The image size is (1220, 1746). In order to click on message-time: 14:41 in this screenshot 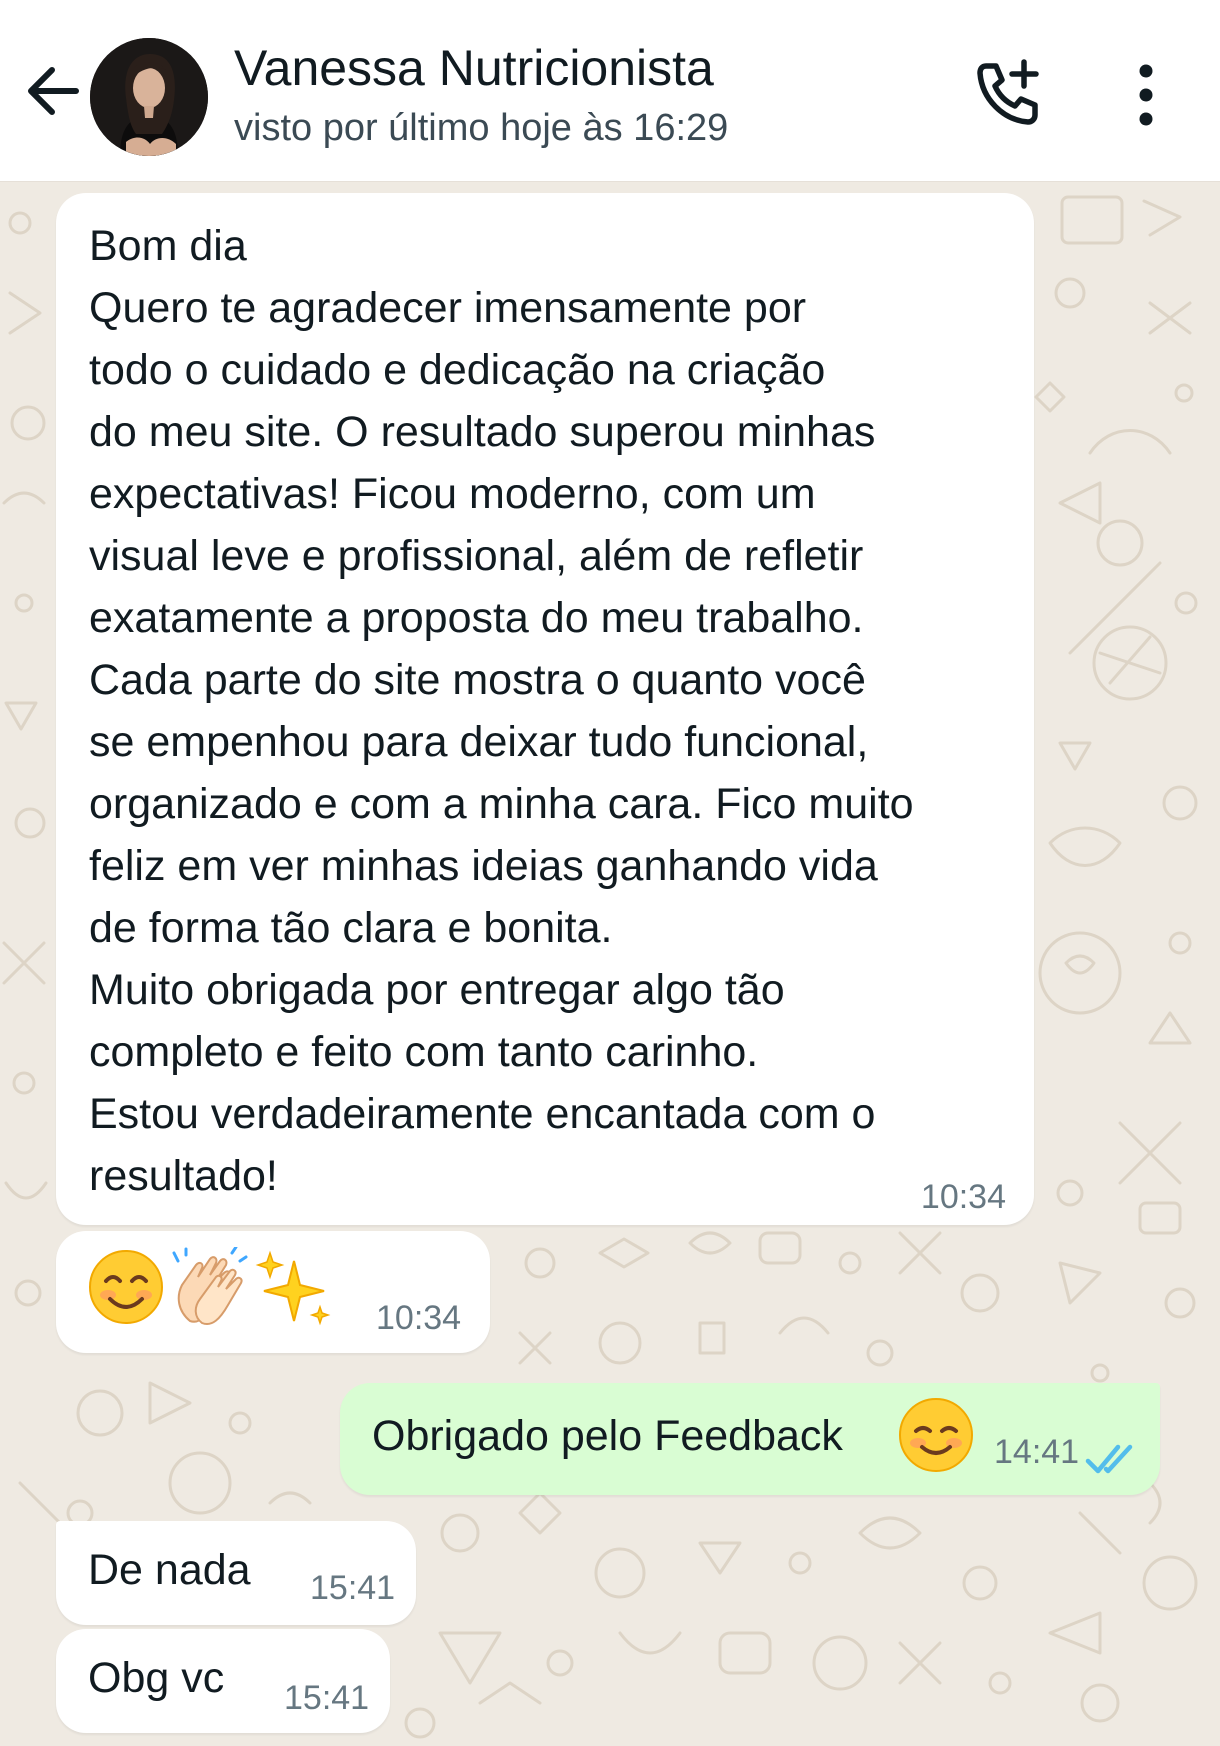, I will do `click(1037, 1452)`.